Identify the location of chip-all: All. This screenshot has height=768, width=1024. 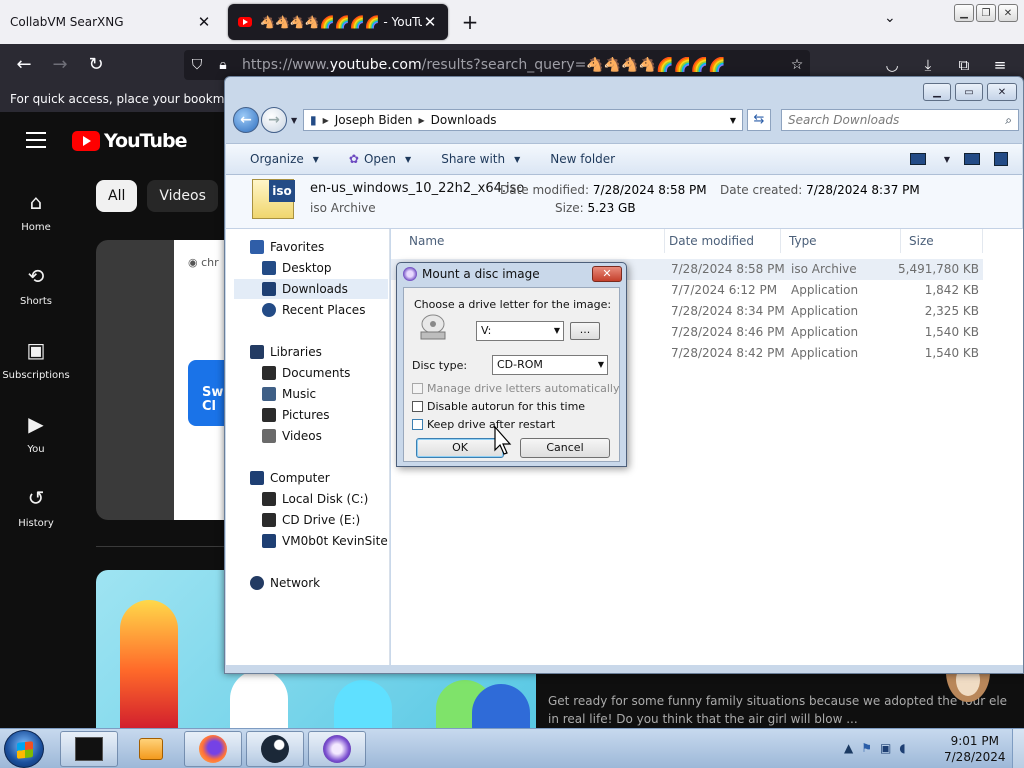
(117, 196).